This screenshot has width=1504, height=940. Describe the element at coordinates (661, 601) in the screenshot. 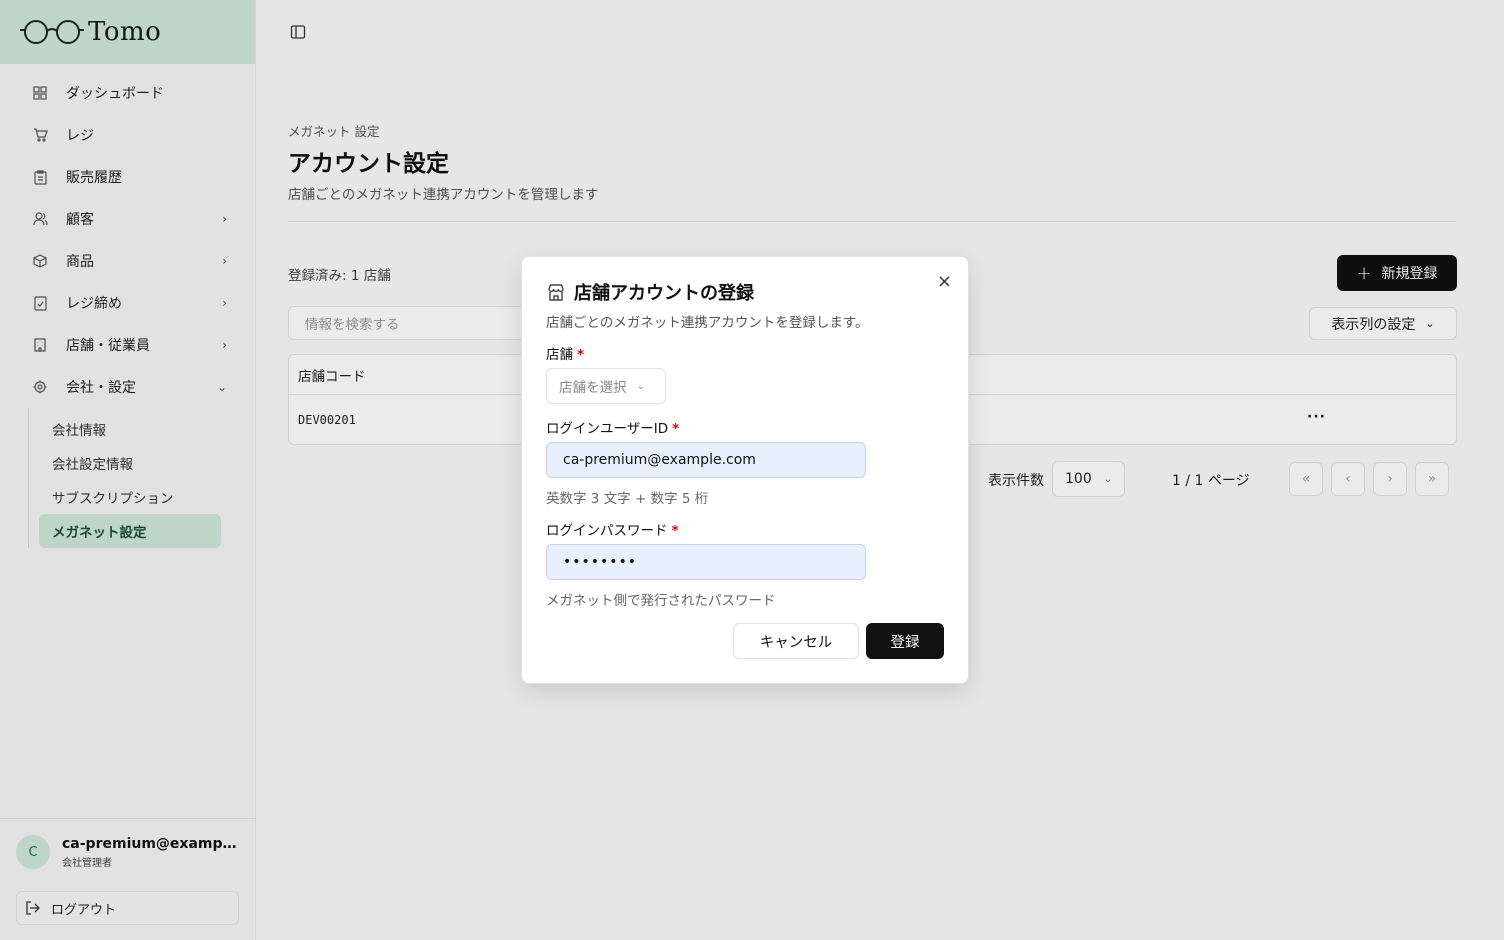

I see `password-hint: メガネット側で発行されたパスワード` at that location.